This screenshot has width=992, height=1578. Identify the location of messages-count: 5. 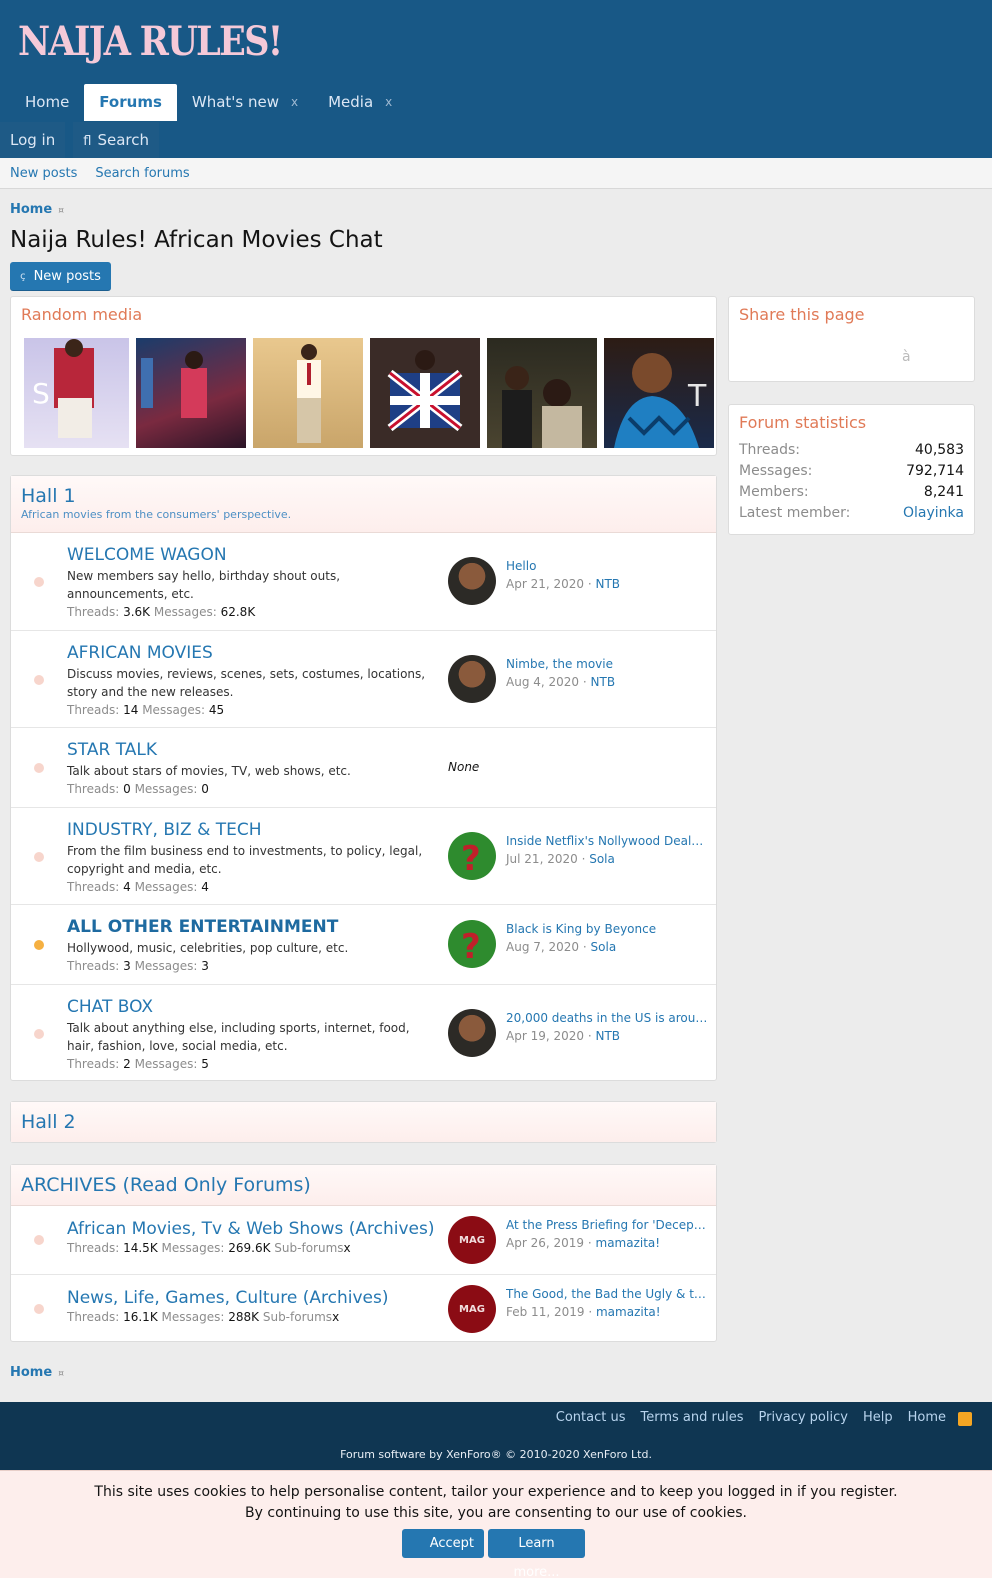
(205, 1064).